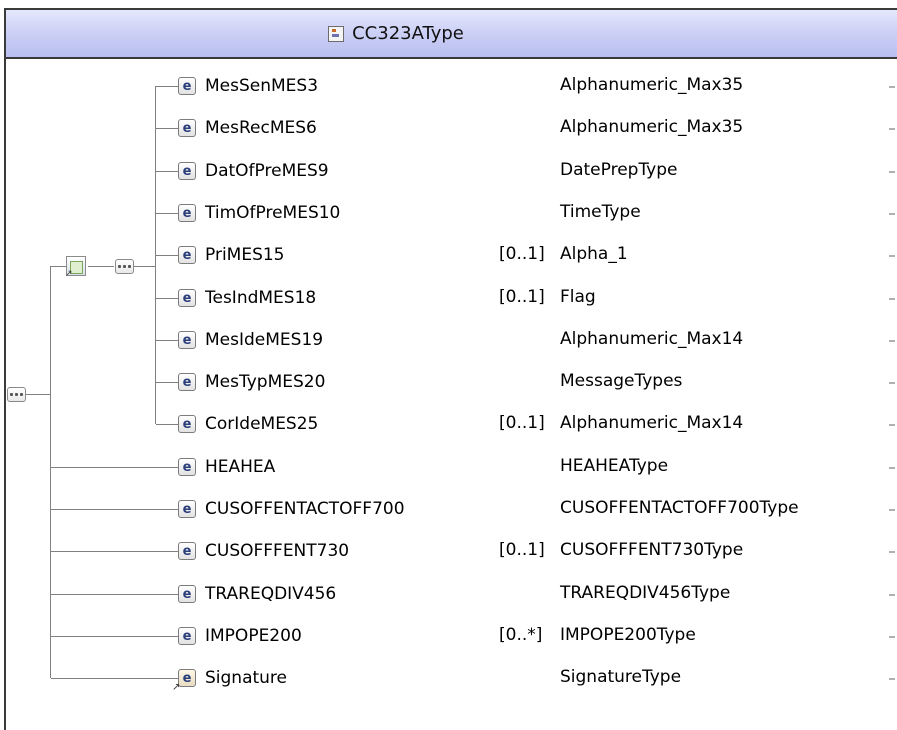 This screenshot has height=730, width=897. Describe the element at coordinates (652, 550) in the screenshot. I see `element-type: CUSOFFFENT730Type` at that location.